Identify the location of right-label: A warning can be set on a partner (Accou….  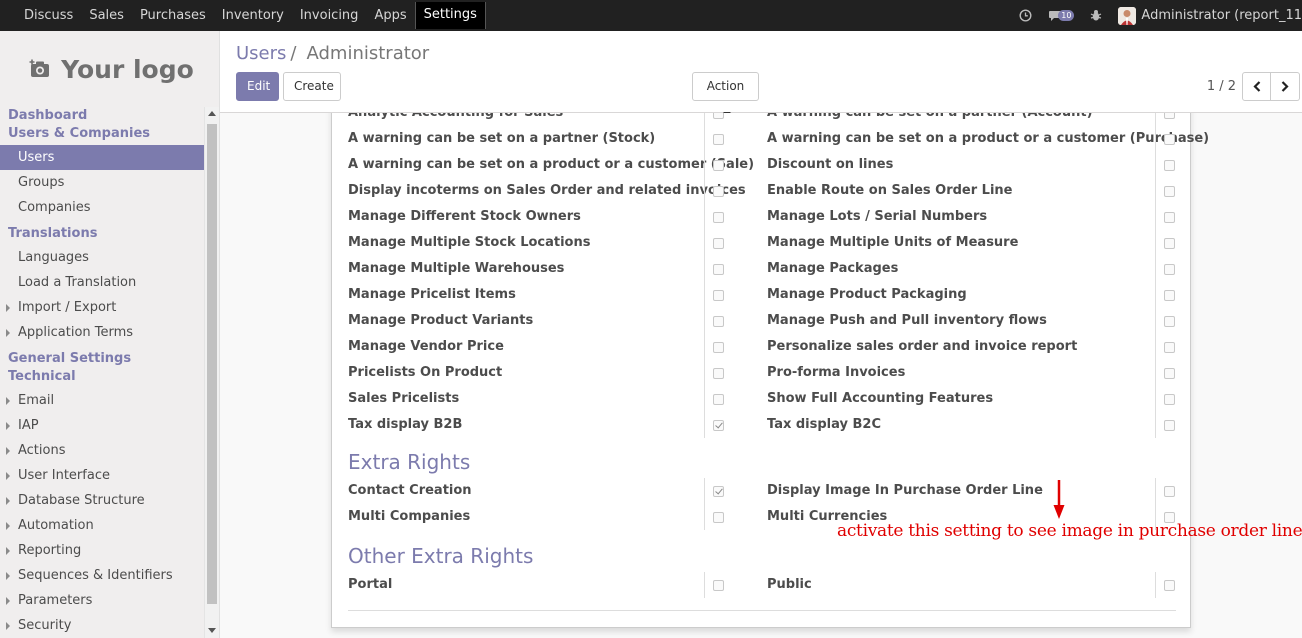
(930, 119).